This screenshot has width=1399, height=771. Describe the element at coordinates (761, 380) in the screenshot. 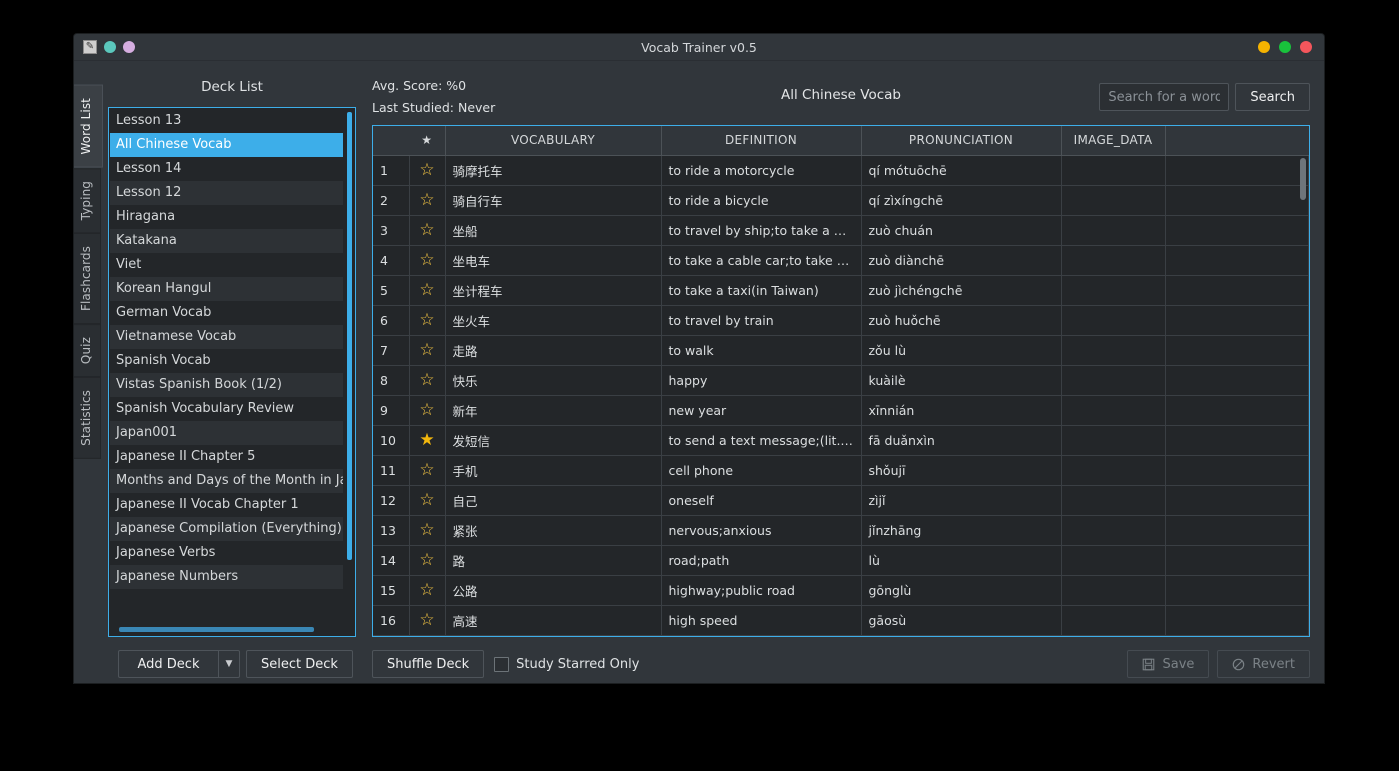

I see `definition-cell: happy` at that location.